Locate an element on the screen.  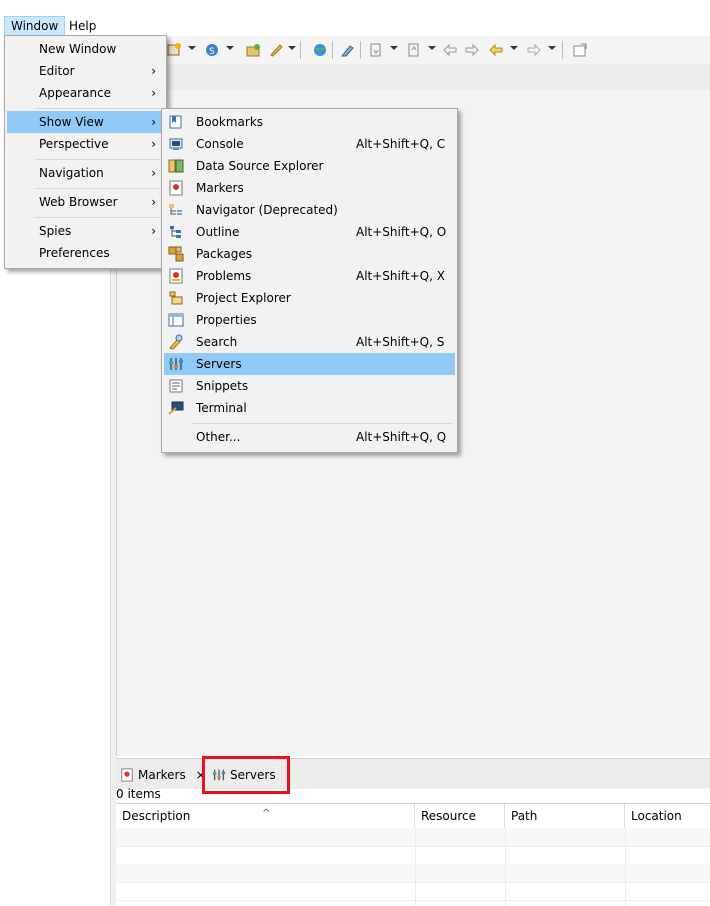
menu-item-other: Other... Alt+Shift+Q, Q is located at coordinates (309, 437).